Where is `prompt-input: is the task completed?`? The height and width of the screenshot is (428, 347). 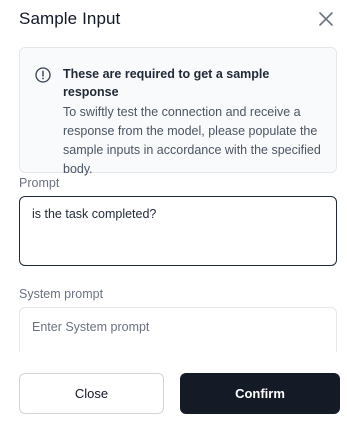
prompt-input: is the task completed? is located at coordinates (178, 231).